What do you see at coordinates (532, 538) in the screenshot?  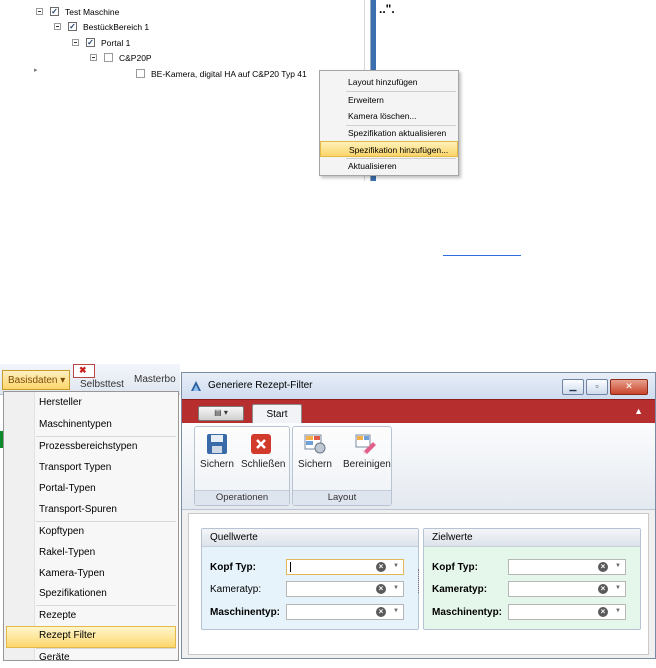 I see `zielwerte-title: Zielwerte` at bounding box center [532, 538].